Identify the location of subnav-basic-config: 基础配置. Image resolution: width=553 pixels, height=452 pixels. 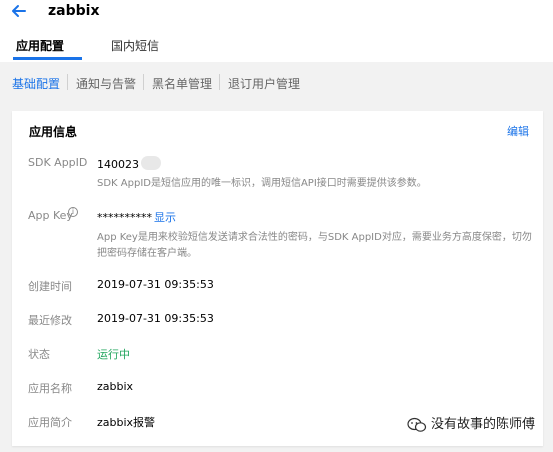
(36, 83).